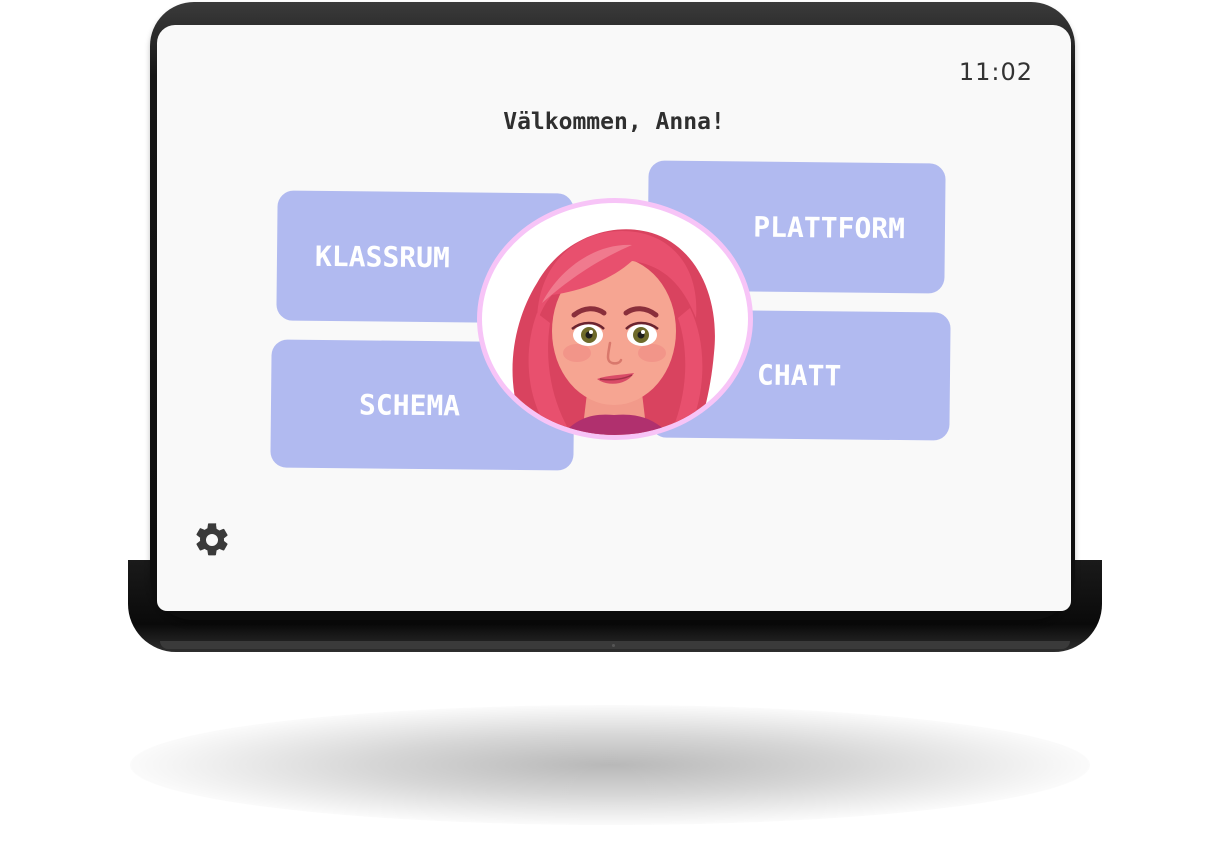 This screenshot has width=1216, height=851. I want to click on settings-button, so click(212, 540).